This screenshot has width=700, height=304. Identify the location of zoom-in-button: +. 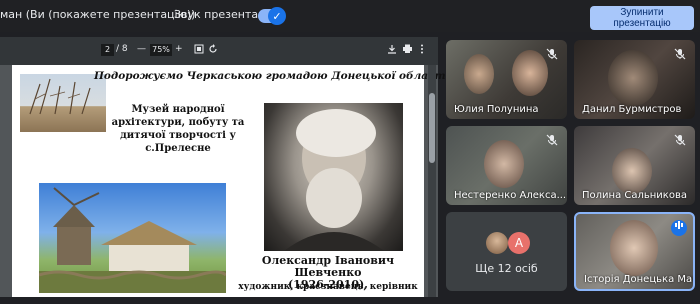
(179, 49).